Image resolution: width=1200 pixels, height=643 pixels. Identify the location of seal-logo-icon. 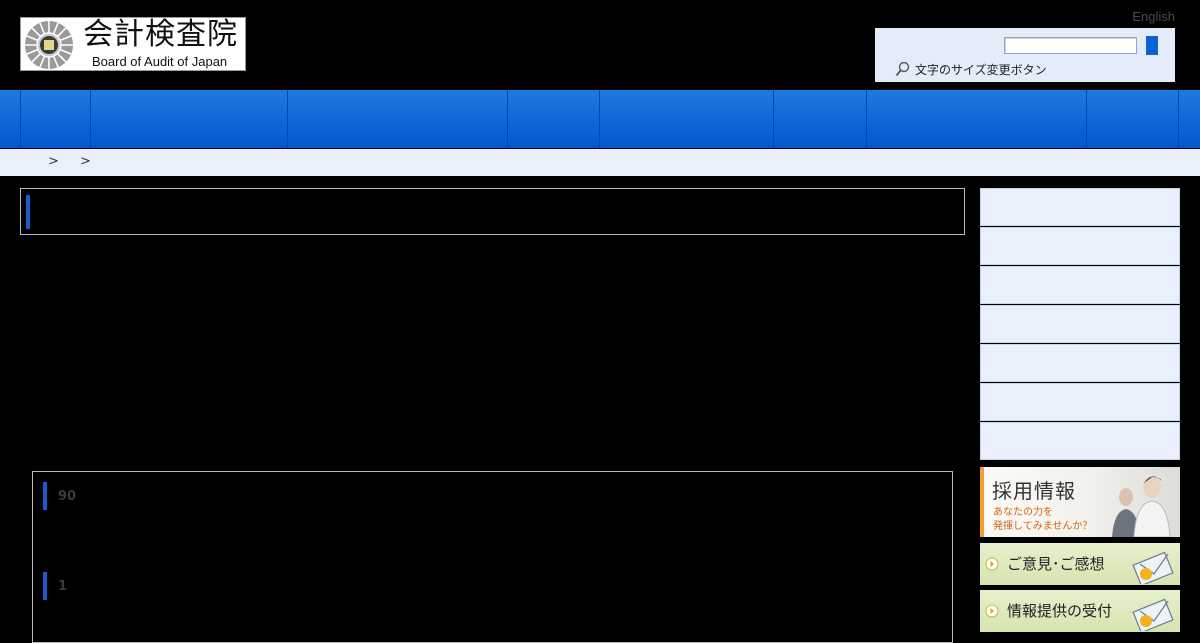
(49, 45).